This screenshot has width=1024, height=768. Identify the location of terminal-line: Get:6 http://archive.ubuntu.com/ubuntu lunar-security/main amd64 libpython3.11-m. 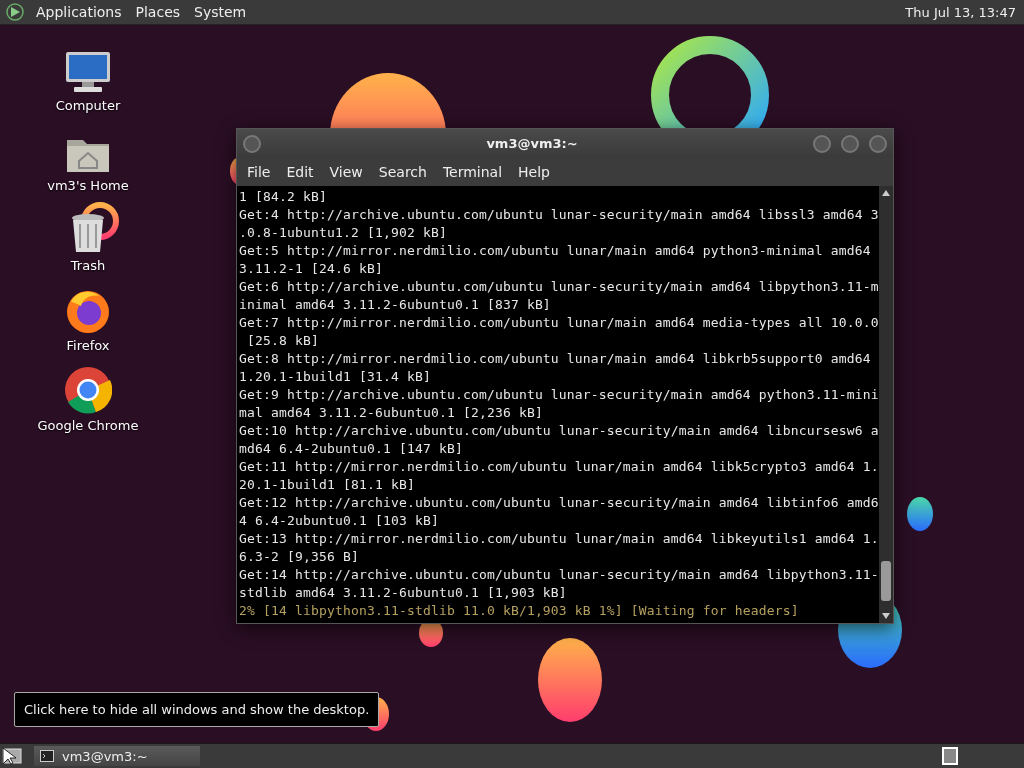
(559, 287).